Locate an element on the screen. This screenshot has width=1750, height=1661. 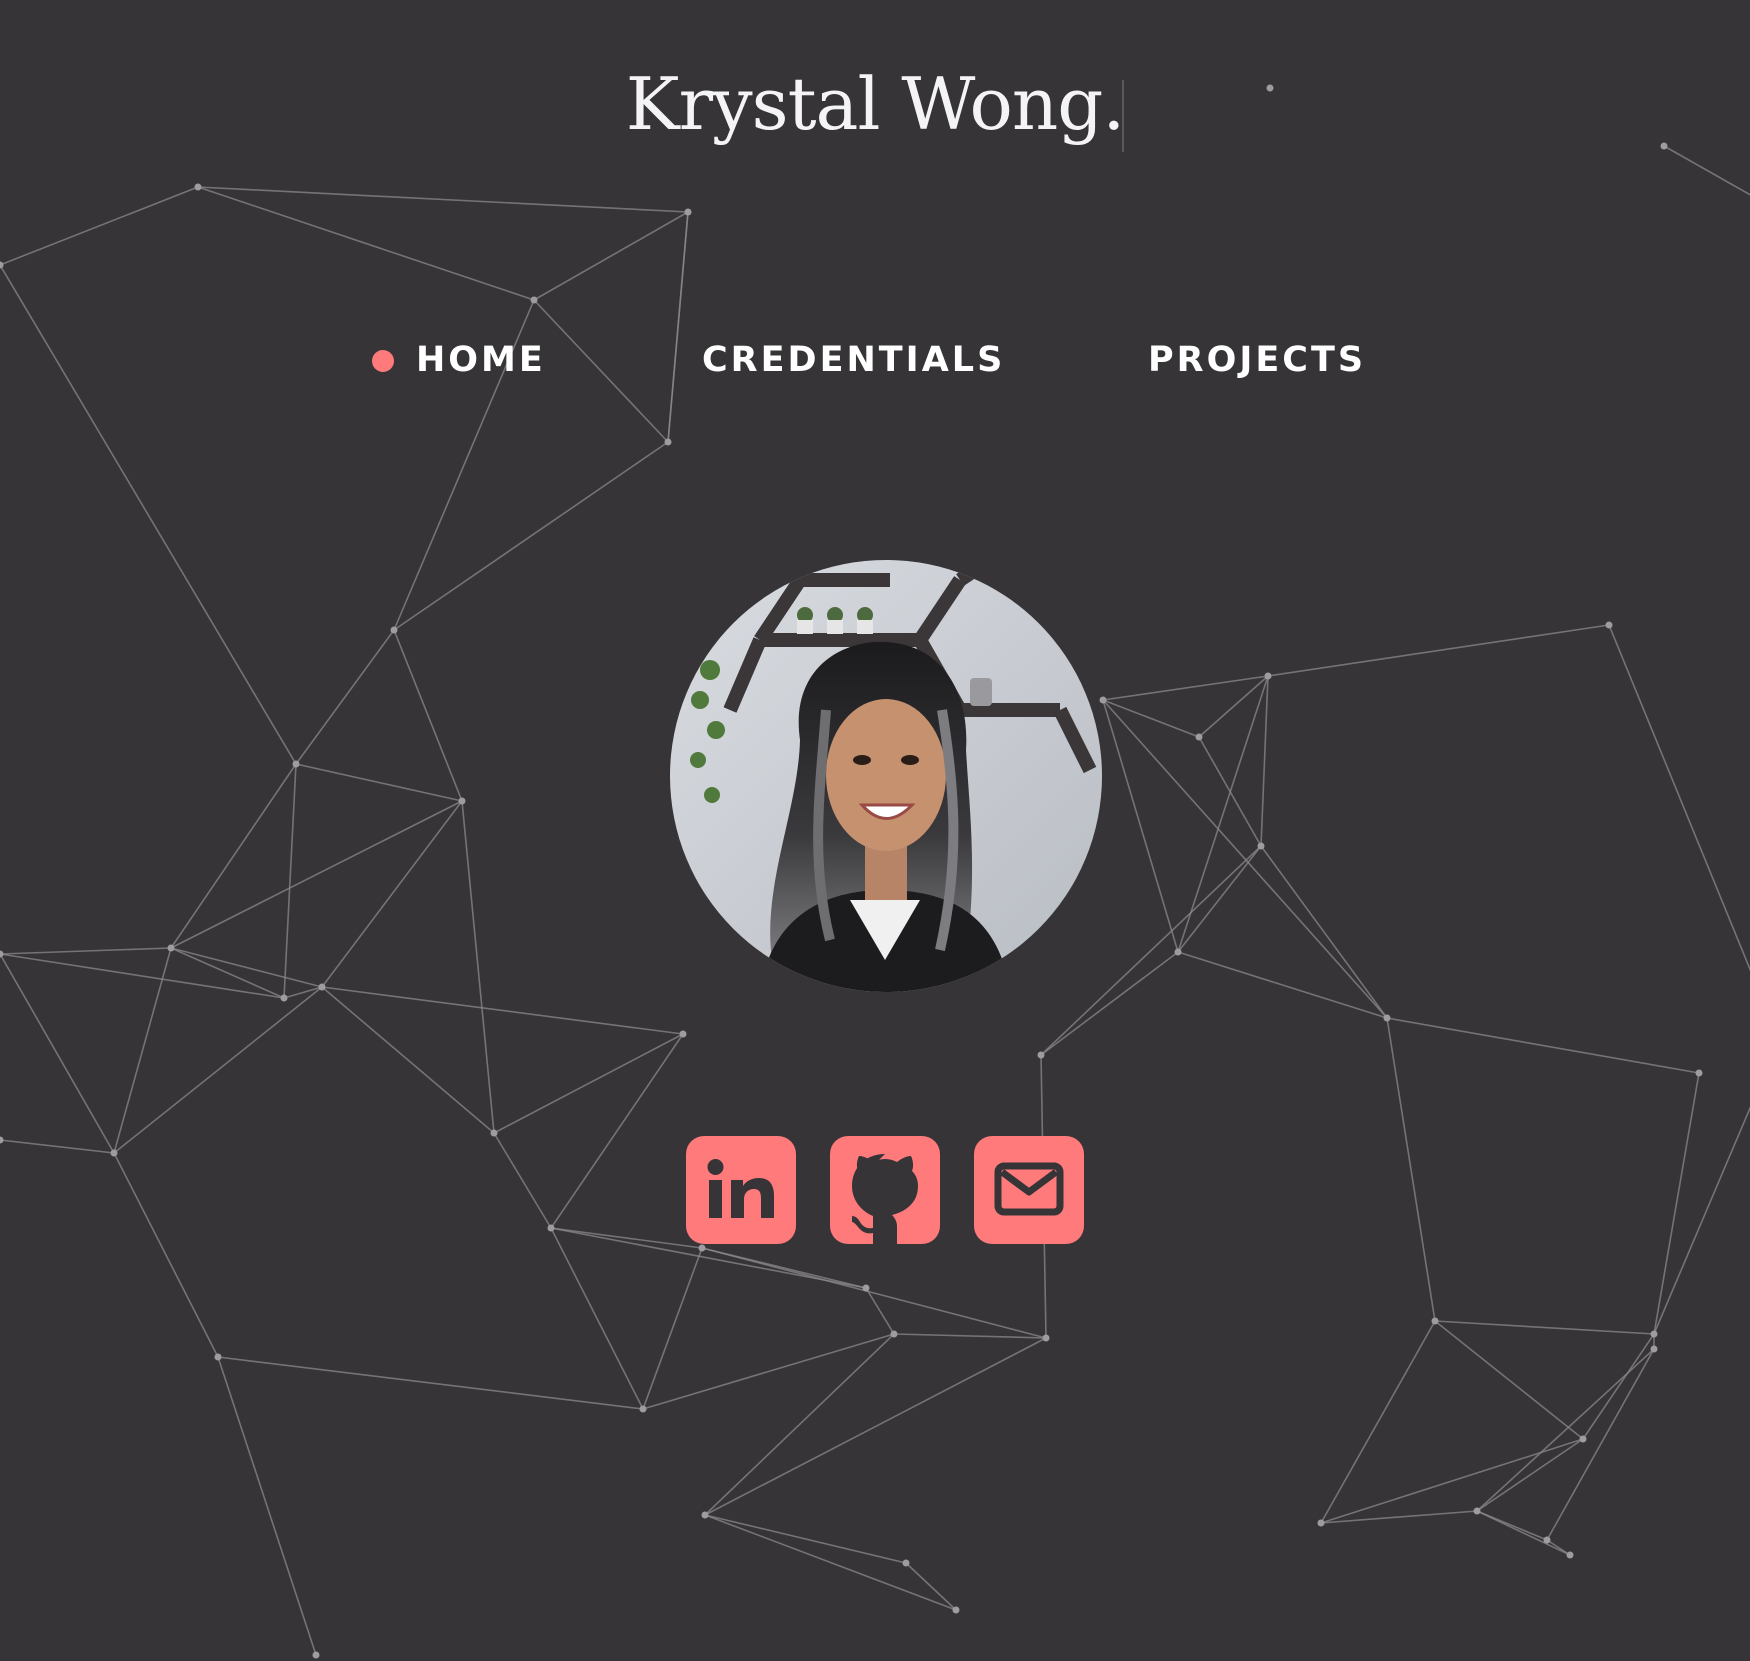
nav-credentials: CREDENTIALS is located at coordinates (853, 360).